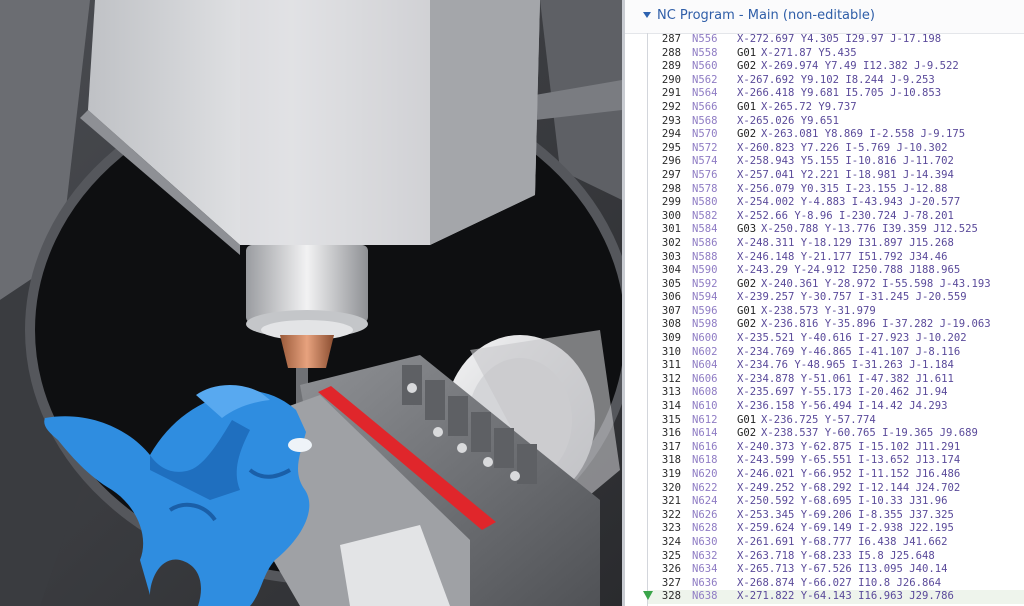 The width and height of the screenshot is (1024, 606). Describe the element at coordinates (647, 15) in the screenshot. I see `collapse-triangle-icon` at that location.